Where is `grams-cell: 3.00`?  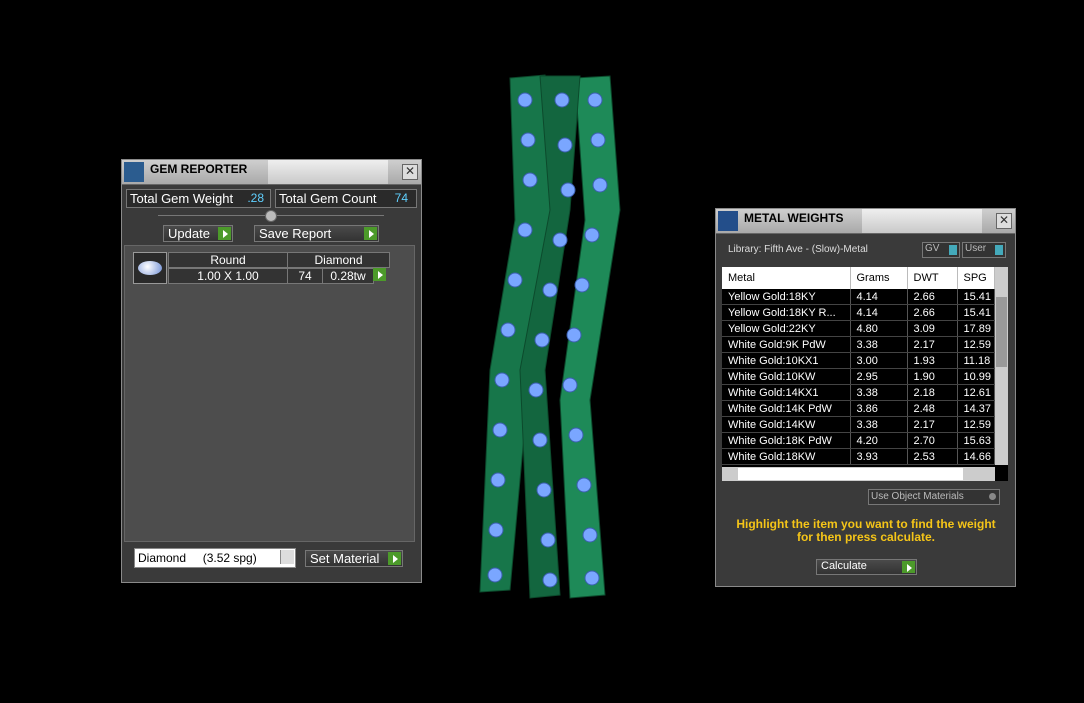
grams-cell: 3.00 is located at coordinates (879, 360).